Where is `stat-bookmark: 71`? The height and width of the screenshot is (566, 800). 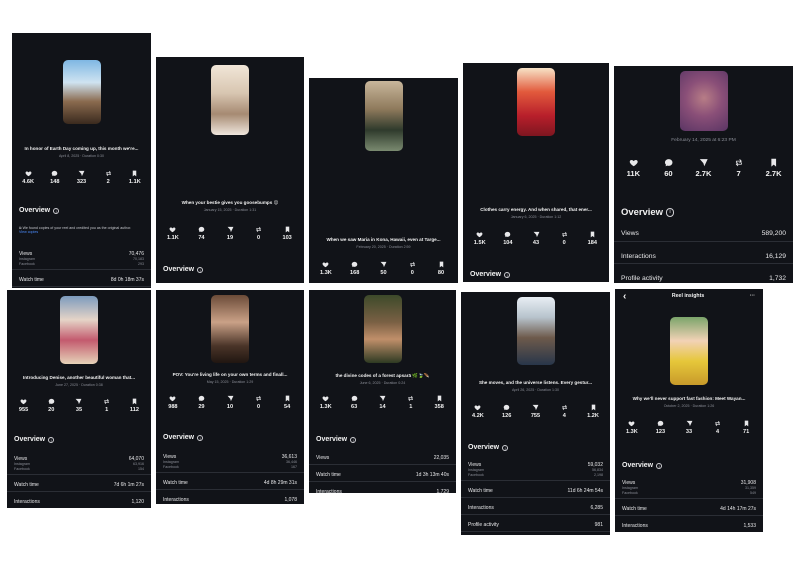
stat-bookmark: 71 is located at coordinates (746, 427).